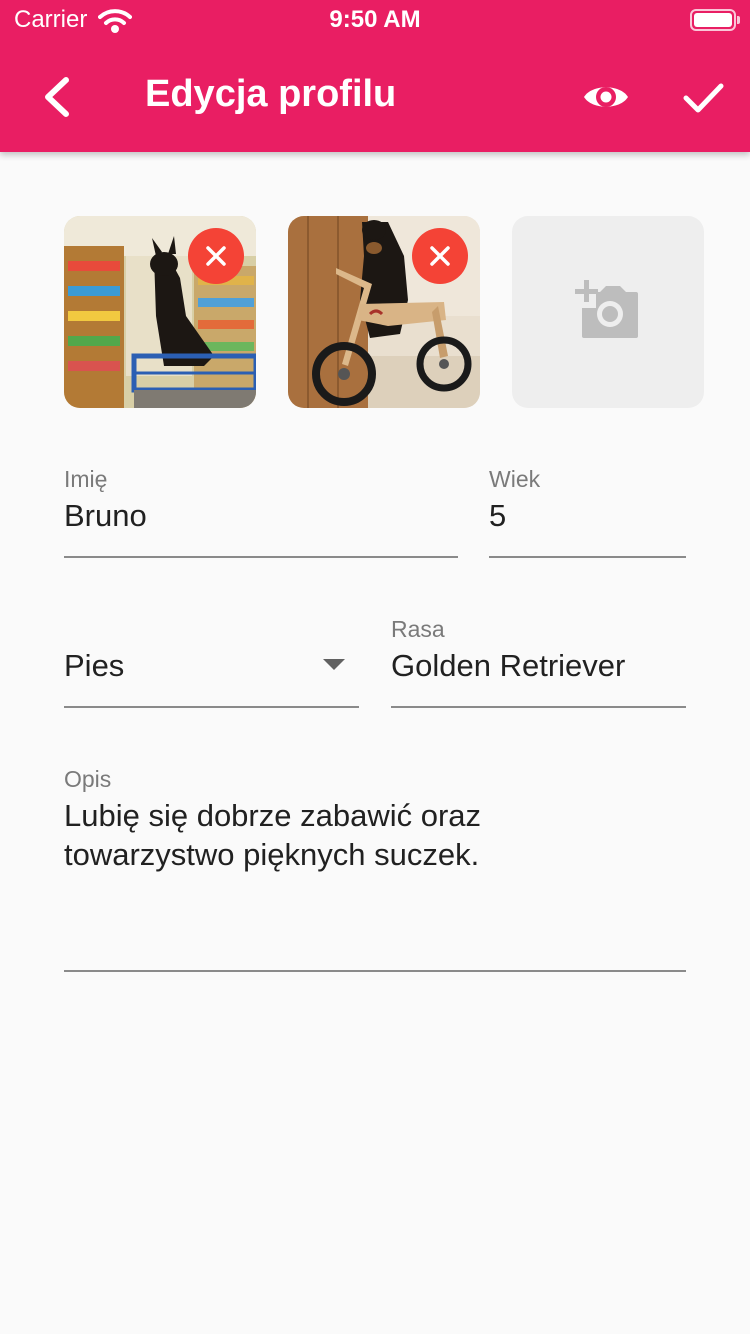  I want to click on clock: 9:50 AM, so click(375, 19).